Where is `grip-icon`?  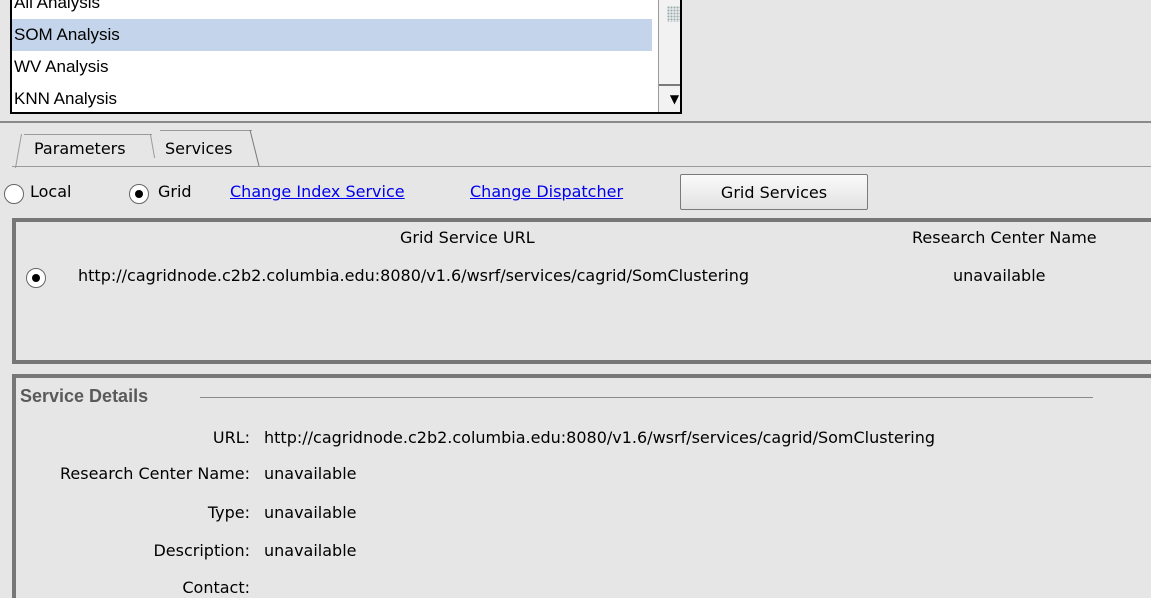 grip-icon is located at coordinates (673, 14).